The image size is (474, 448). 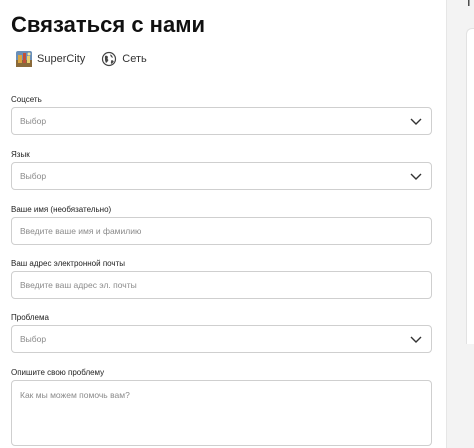 What do you see at coordinates (24, 59) in the screenshot?
I see `app-thumbnail-icon` at bounding box center [24, 59].